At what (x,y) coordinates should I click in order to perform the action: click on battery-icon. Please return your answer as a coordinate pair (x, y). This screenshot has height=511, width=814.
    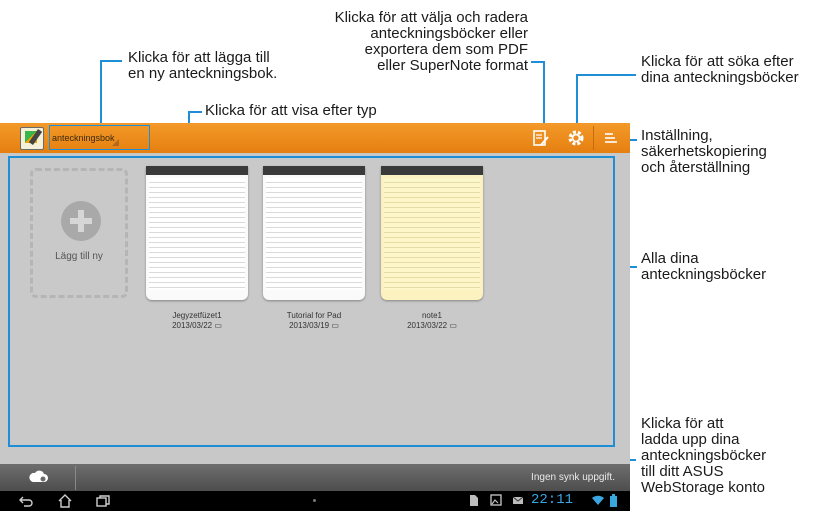
    Looking at the image, I should click on (613, 500).